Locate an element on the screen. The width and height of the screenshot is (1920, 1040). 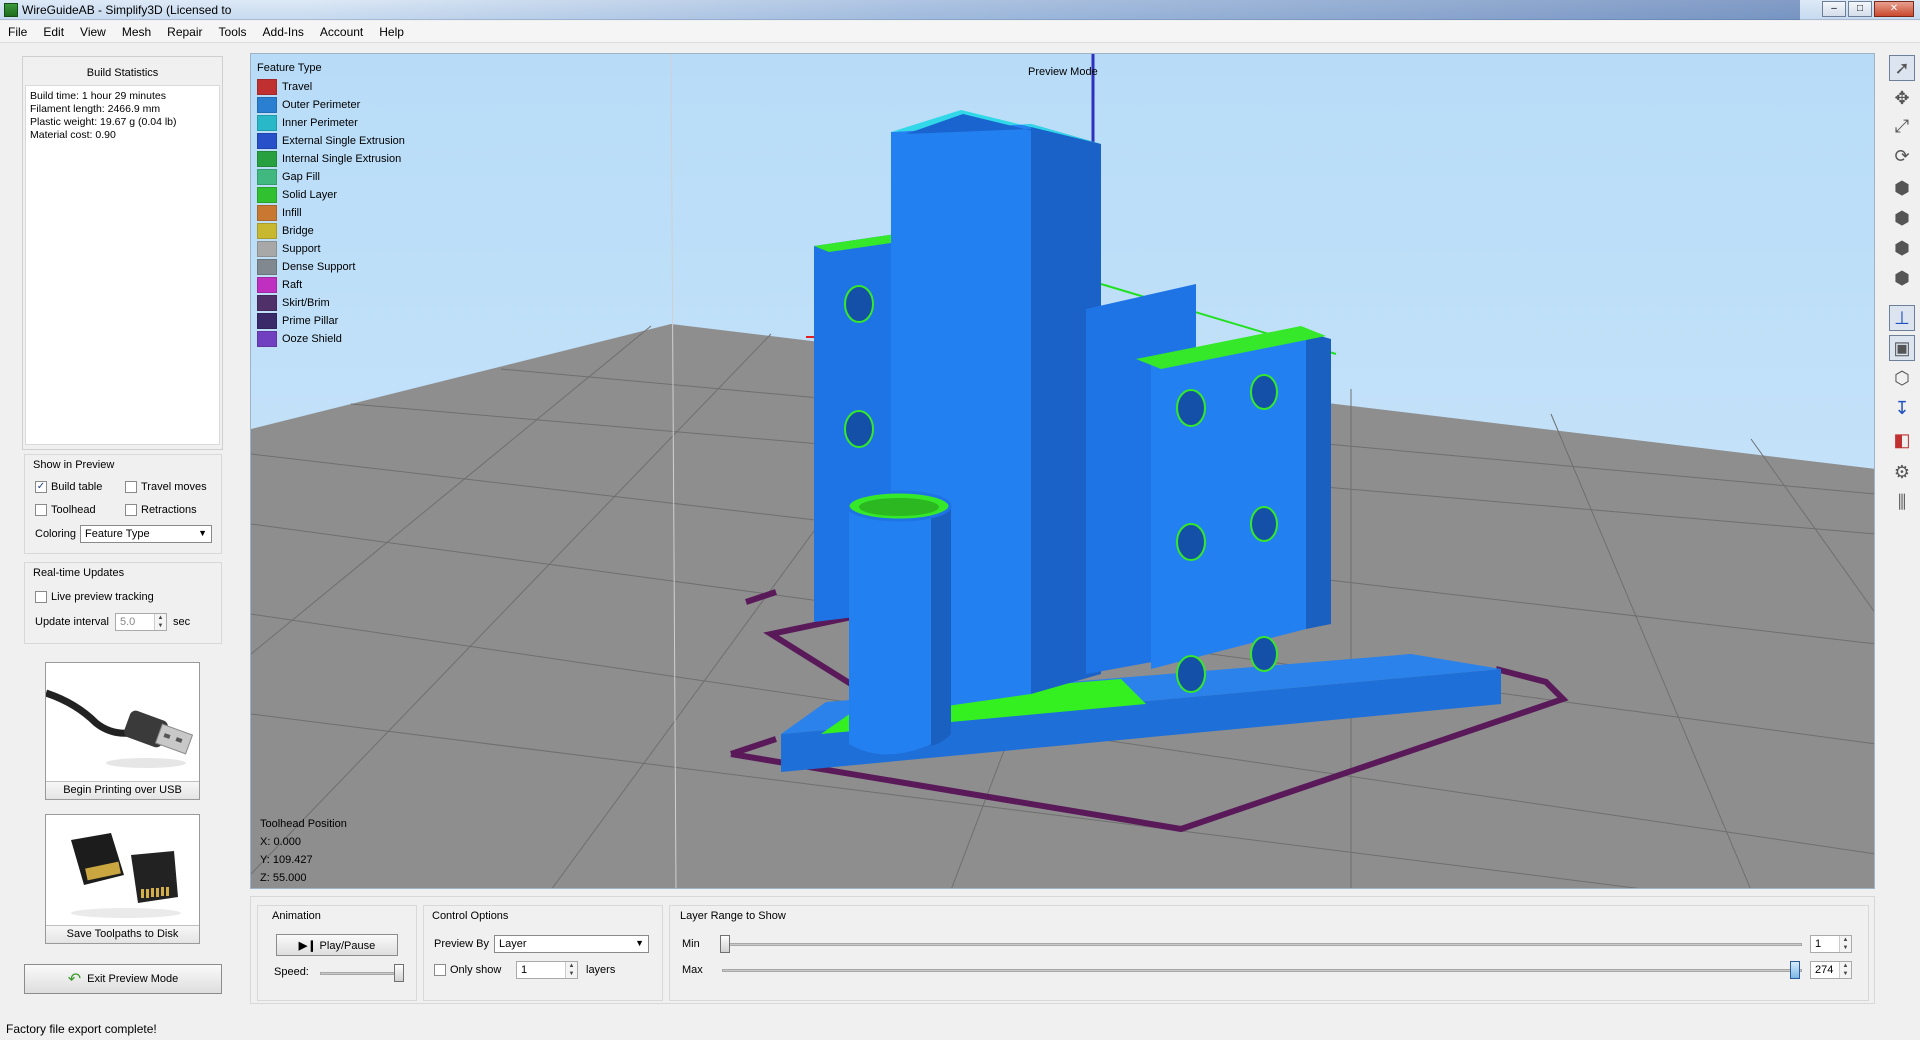
update-interval-label: Update interval is located at coordinates (72, 622).